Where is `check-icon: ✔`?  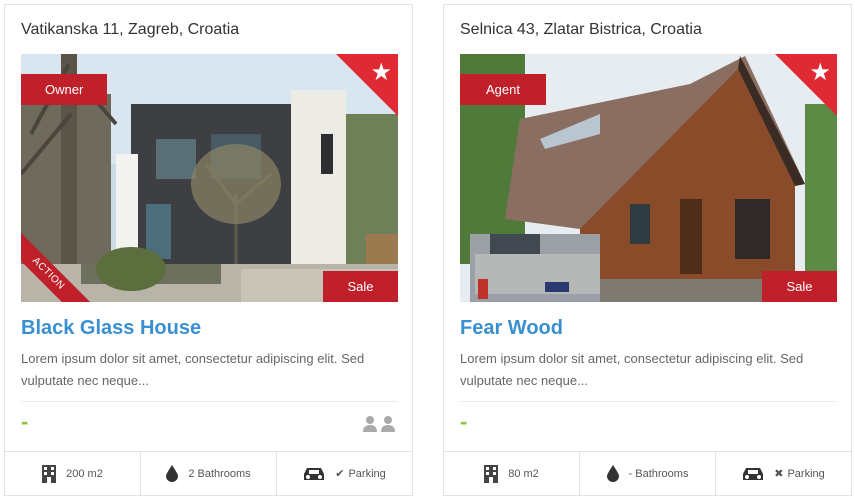 check-icon: ✔ is located at coordinates (340, 473).